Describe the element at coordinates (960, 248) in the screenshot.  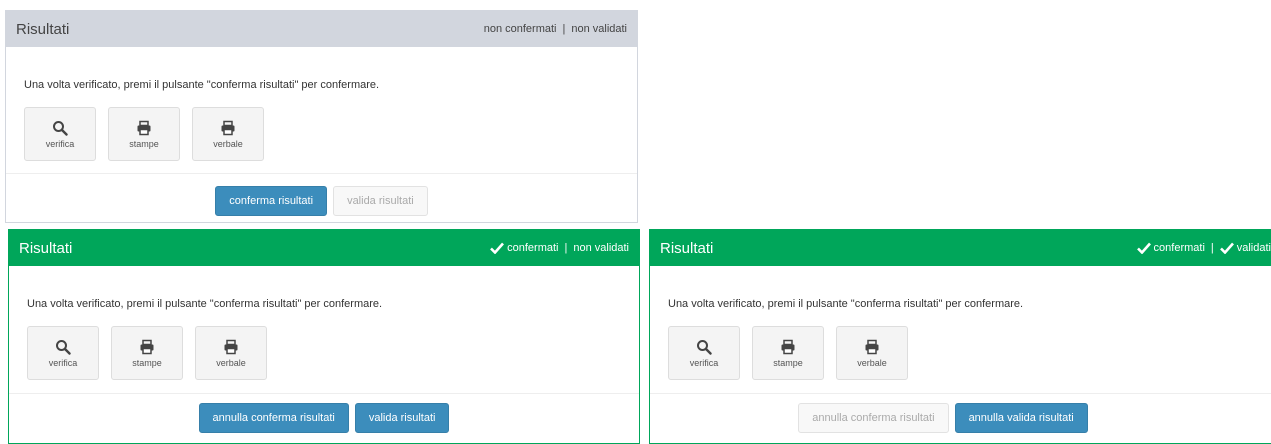
I see `panel-header: Risultati confermati | validati` at that location.